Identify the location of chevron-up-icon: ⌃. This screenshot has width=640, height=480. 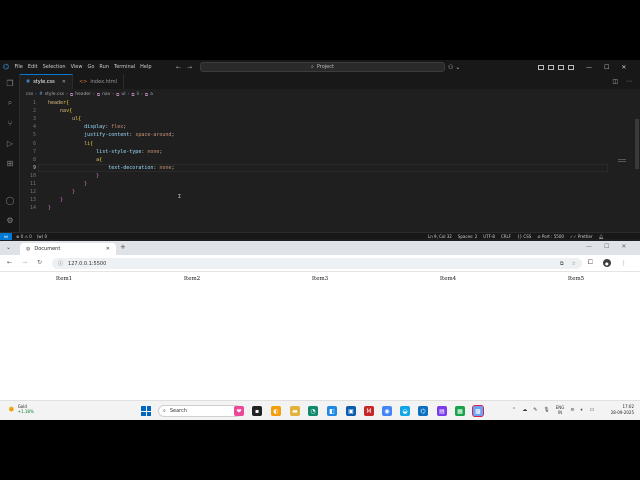
(514, 410).